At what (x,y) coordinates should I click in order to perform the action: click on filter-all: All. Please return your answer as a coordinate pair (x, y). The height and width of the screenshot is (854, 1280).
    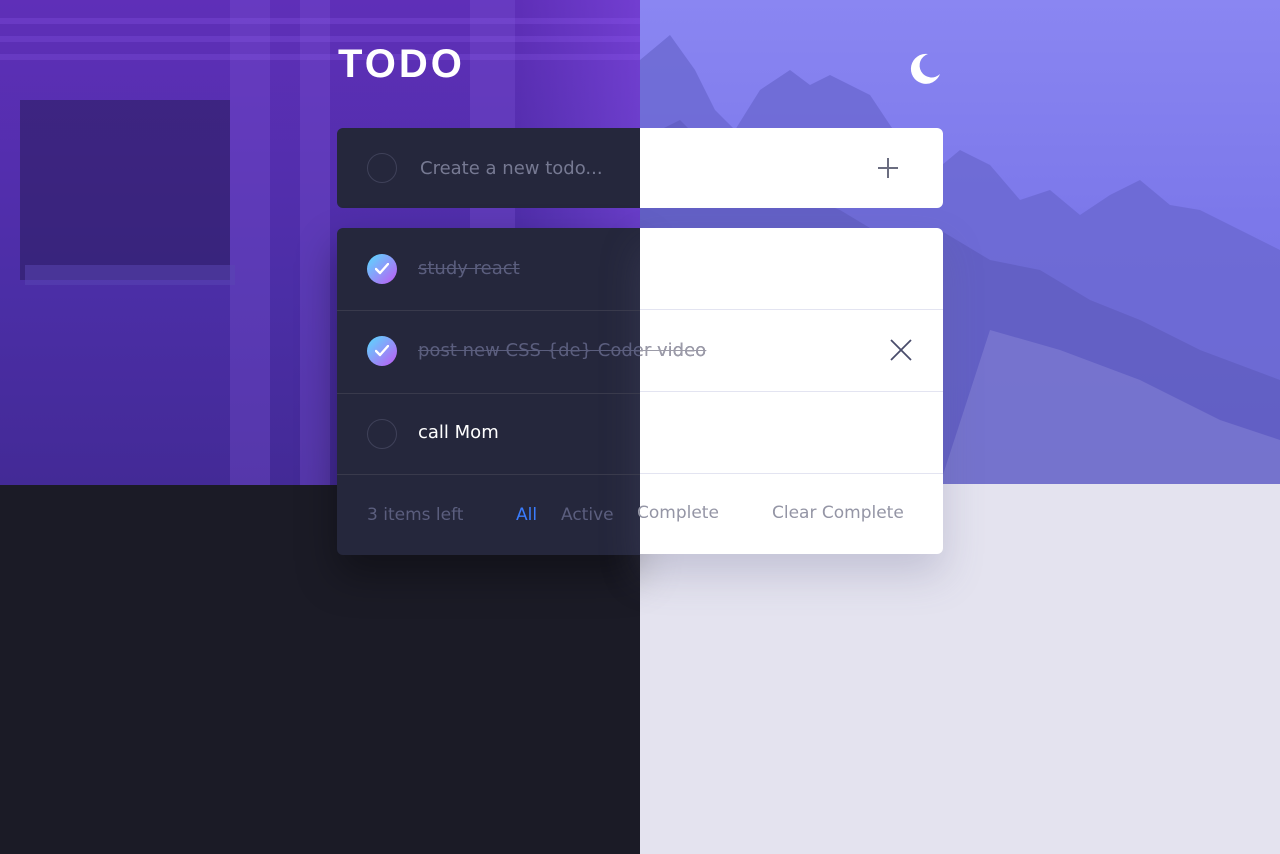
    Looking at the image, I should click on (526, 515).